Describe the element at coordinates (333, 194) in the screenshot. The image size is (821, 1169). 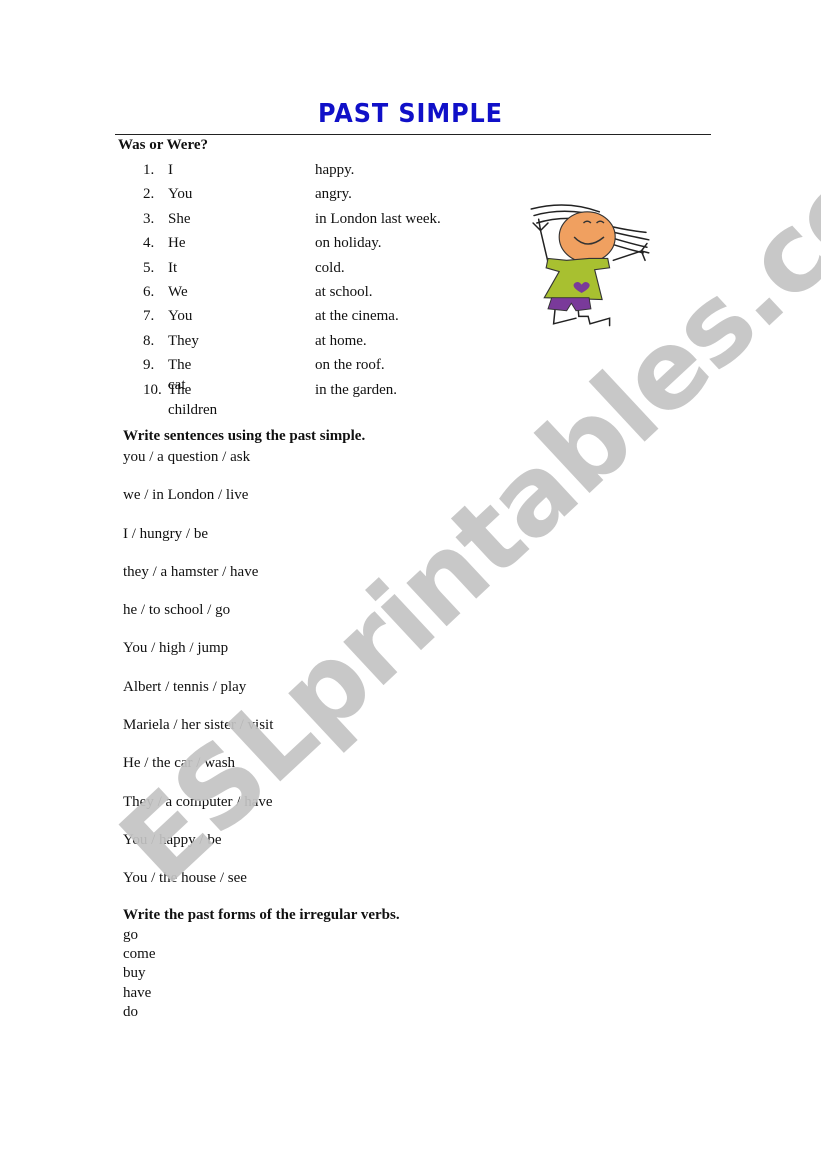
I see `item-rest: angry.` at that location.